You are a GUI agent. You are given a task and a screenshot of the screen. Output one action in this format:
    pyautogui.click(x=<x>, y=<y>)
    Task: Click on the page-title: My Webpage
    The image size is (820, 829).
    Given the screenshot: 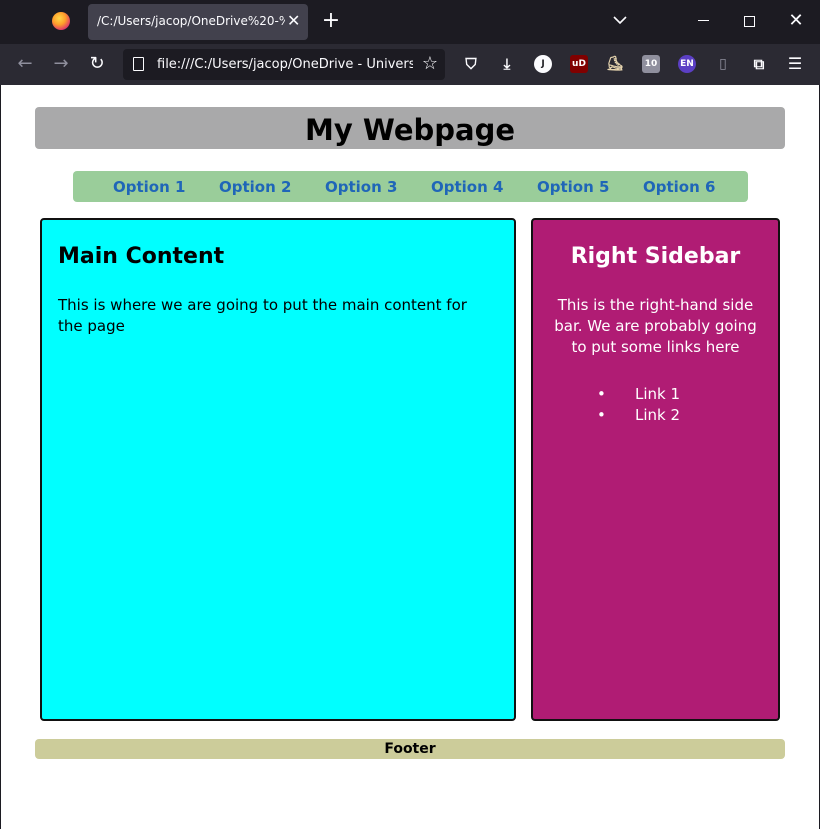 What is the action you would take?
    pyautogui.click(x=410, y=128)
    